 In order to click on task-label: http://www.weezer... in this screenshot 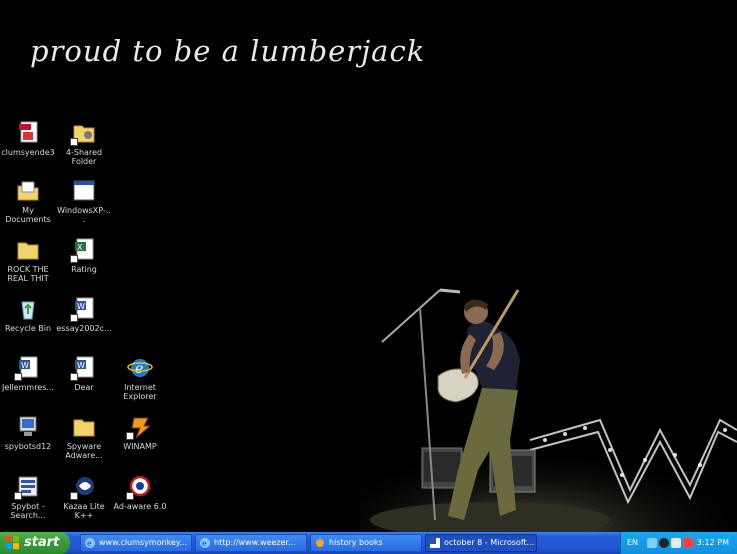, I will do `click(255, 542)`.